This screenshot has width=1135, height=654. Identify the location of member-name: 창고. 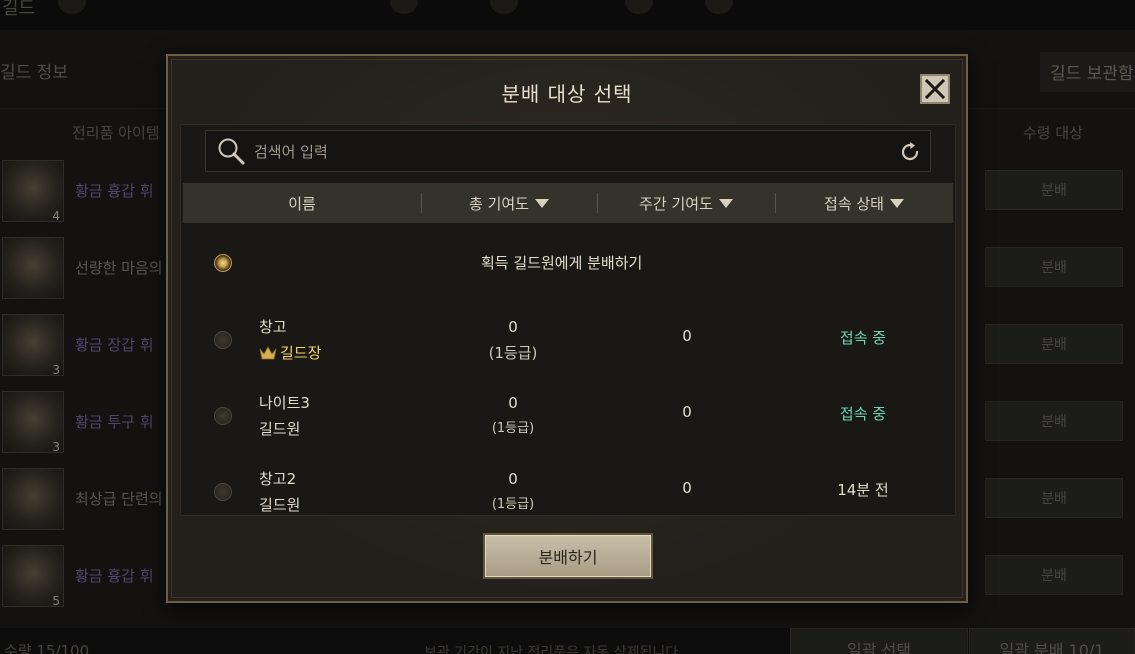
(273, 327).